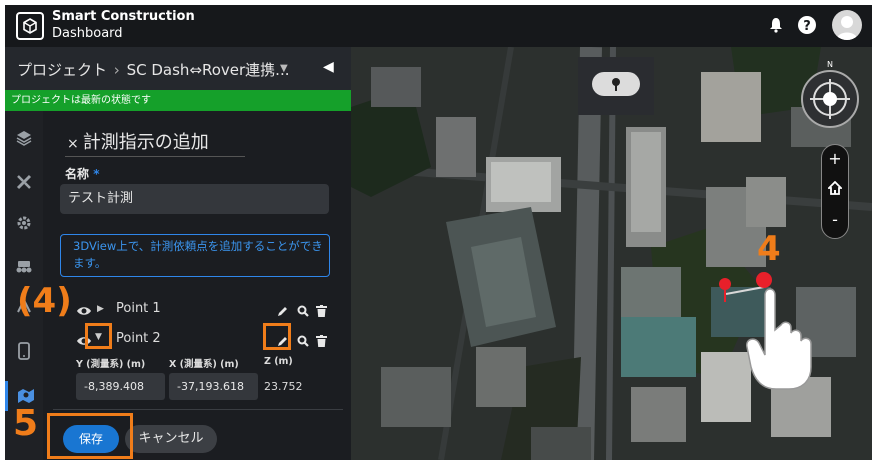 The image size is (877, 465). Describe the element at coordinates (62, 70) in the screenshot. I see `project-label: プロジェクト` at that location.